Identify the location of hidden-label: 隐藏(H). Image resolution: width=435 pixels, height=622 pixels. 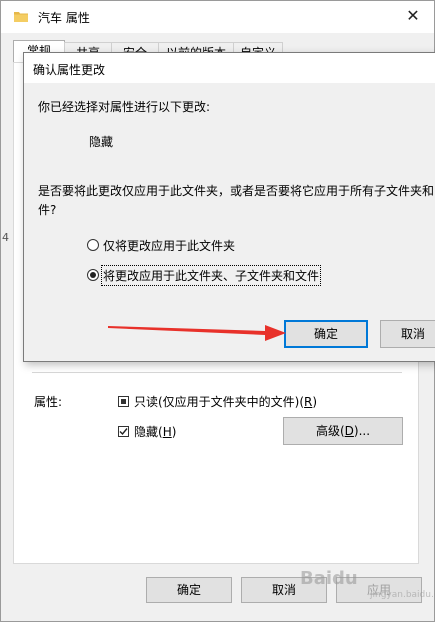
(155, 432).